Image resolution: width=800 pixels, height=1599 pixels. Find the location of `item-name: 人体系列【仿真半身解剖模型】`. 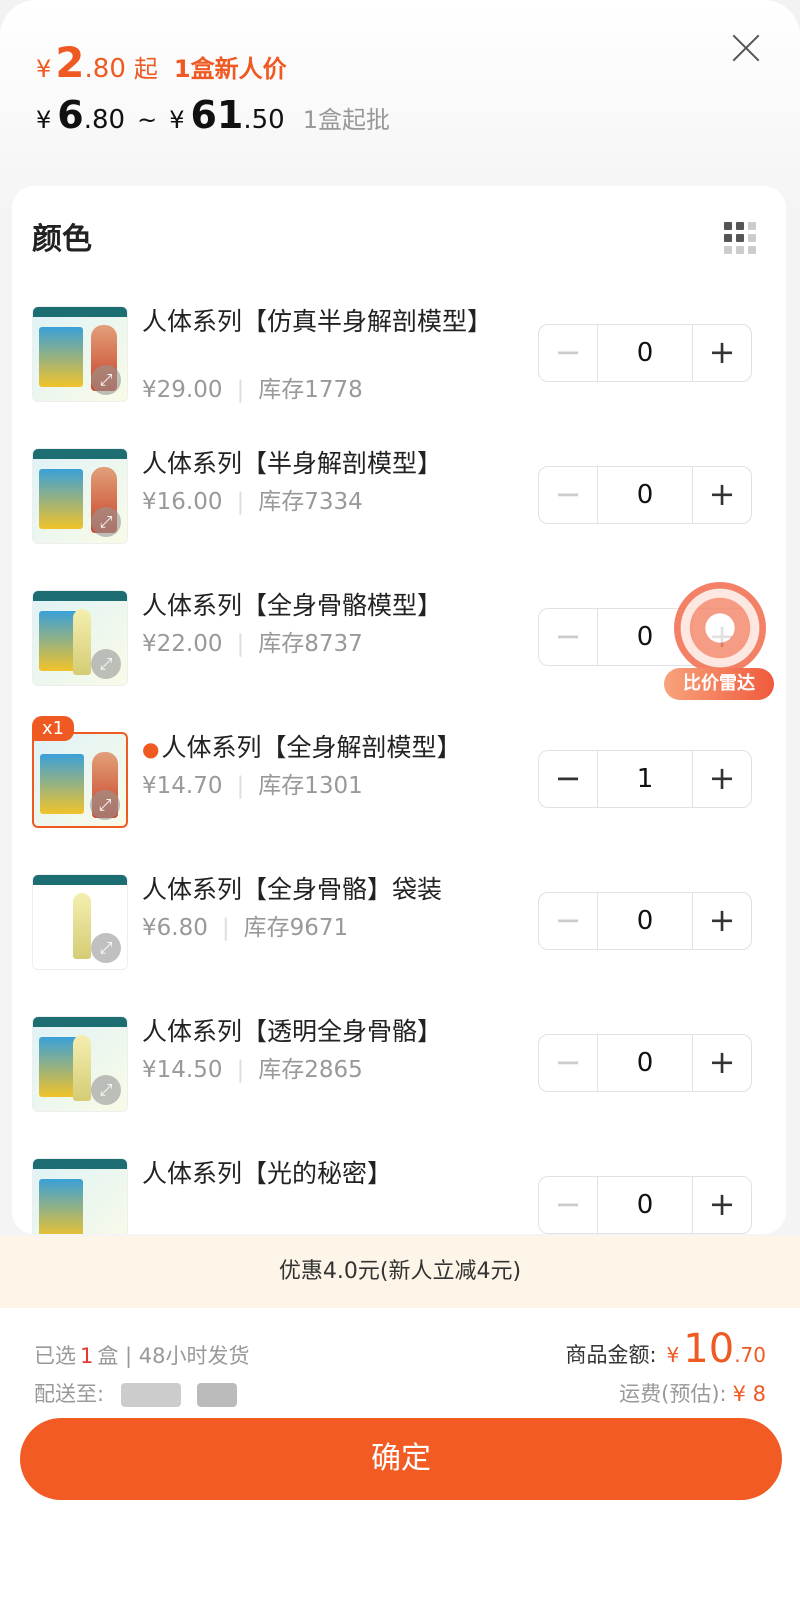

item-name: 人体系列【仿真半身解剖模型】 is located at coordinates (317, 321).